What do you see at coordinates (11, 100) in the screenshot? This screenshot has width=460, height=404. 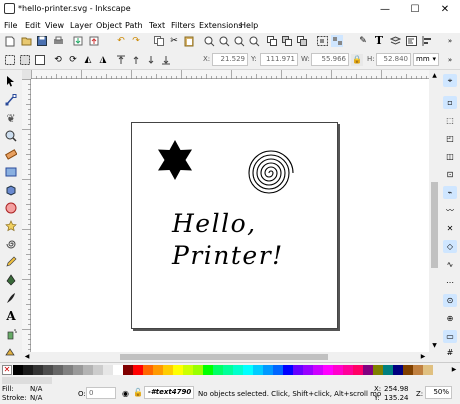 I see `node-tool-icon` at bounding box center [11, 100].